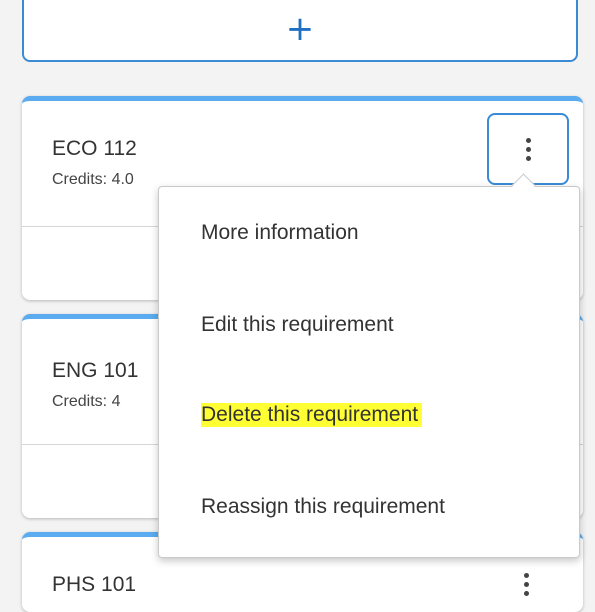 The width and height of the screenshot is (595, 612). Describe the element at coordinates (94, 584) in the screenshot. I see `course-code: PHS 101` at that location.